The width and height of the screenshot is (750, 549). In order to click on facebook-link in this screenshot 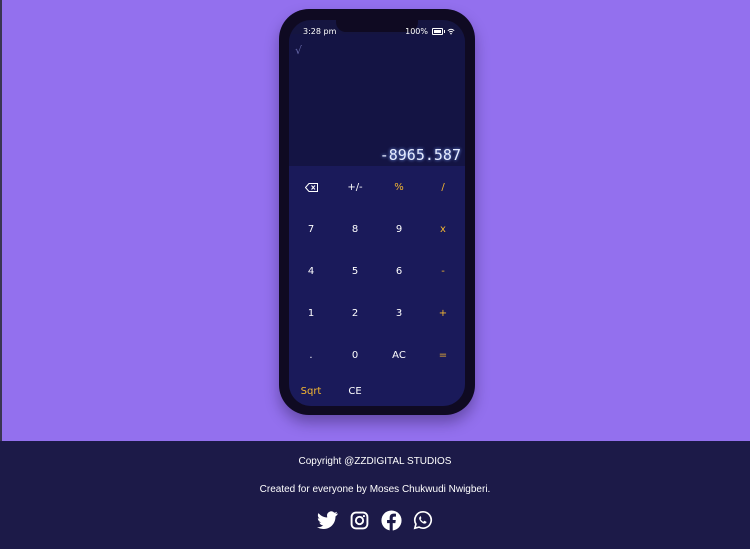, I will do `click(391, 520)`.